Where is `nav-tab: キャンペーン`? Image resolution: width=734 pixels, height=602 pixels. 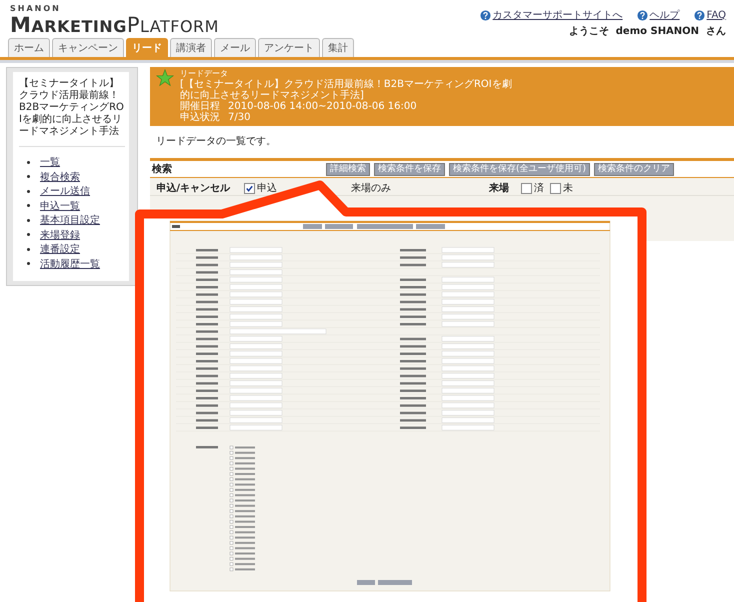 nav-tab: キャンペーン is located at coordinates (88, 47).